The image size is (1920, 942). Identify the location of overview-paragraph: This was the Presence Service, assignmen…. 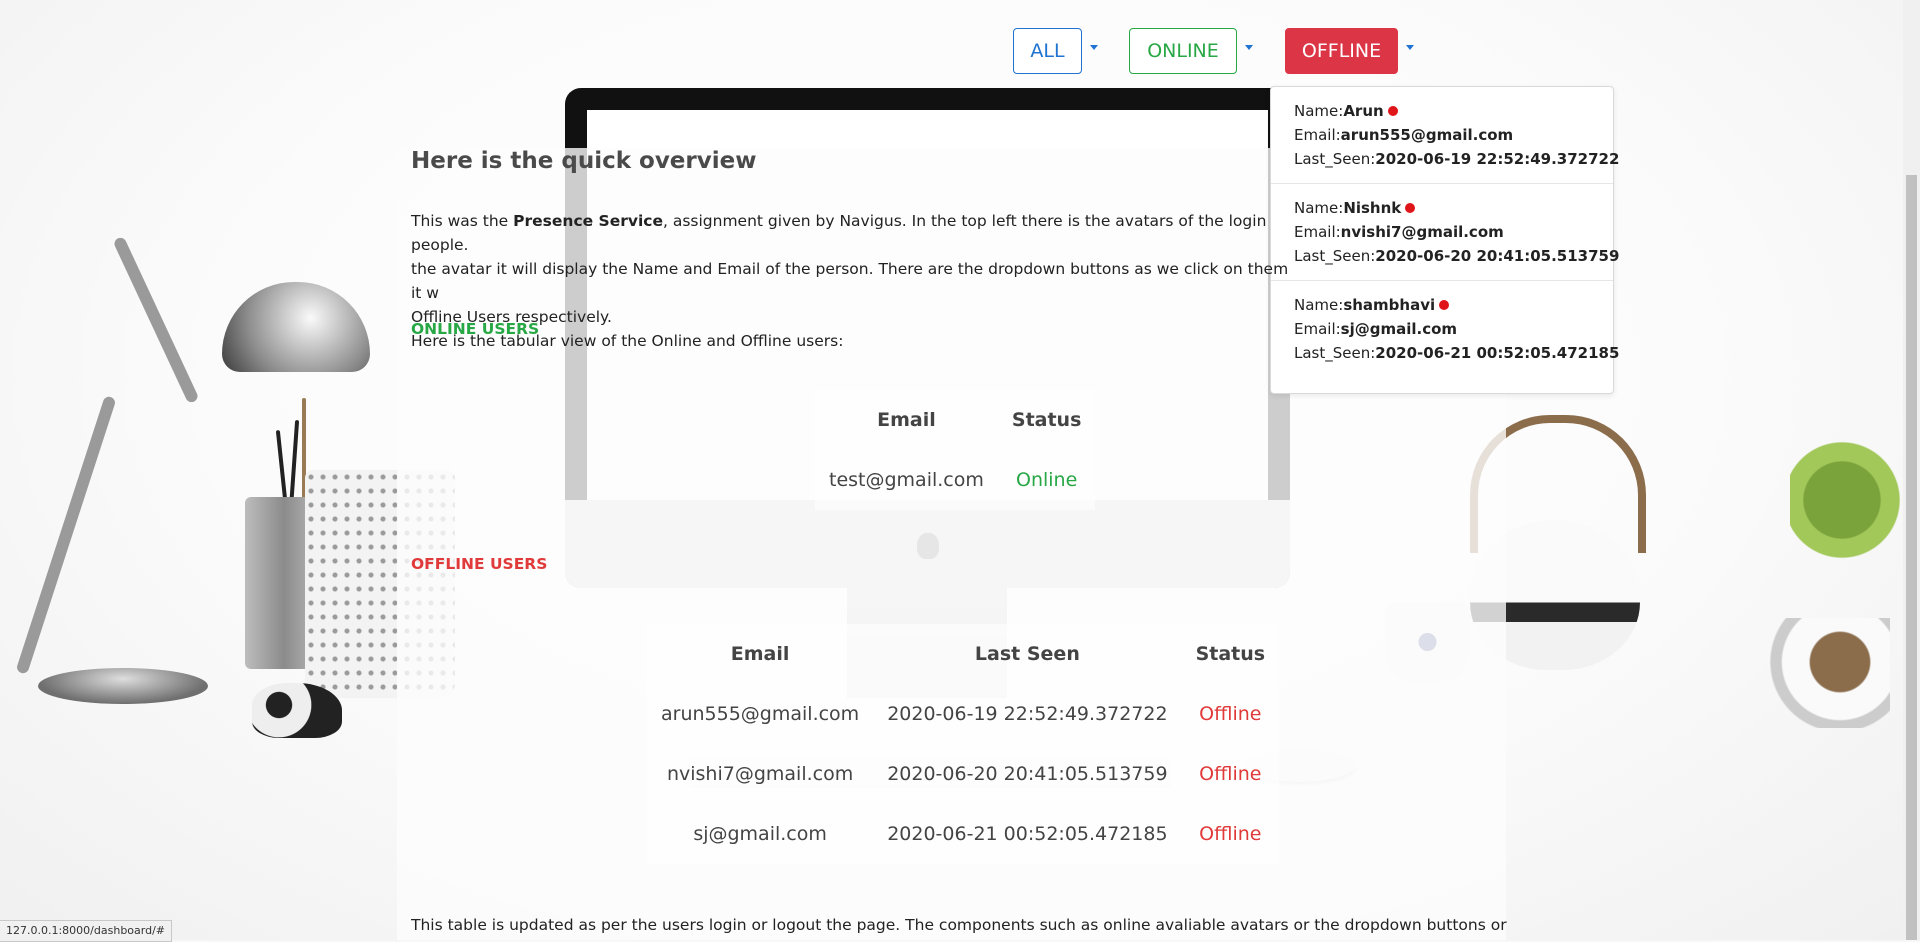
(856, 281).